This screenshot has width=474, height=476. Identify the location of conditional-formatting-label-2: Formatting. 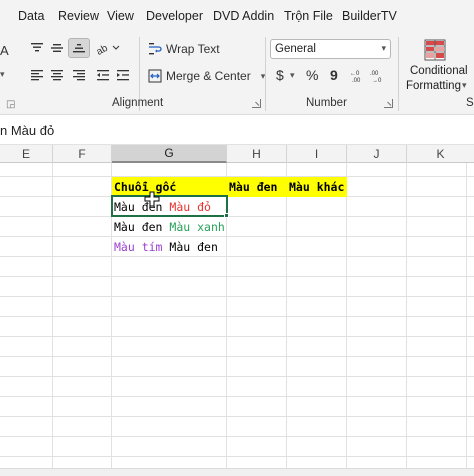
(433, 86).